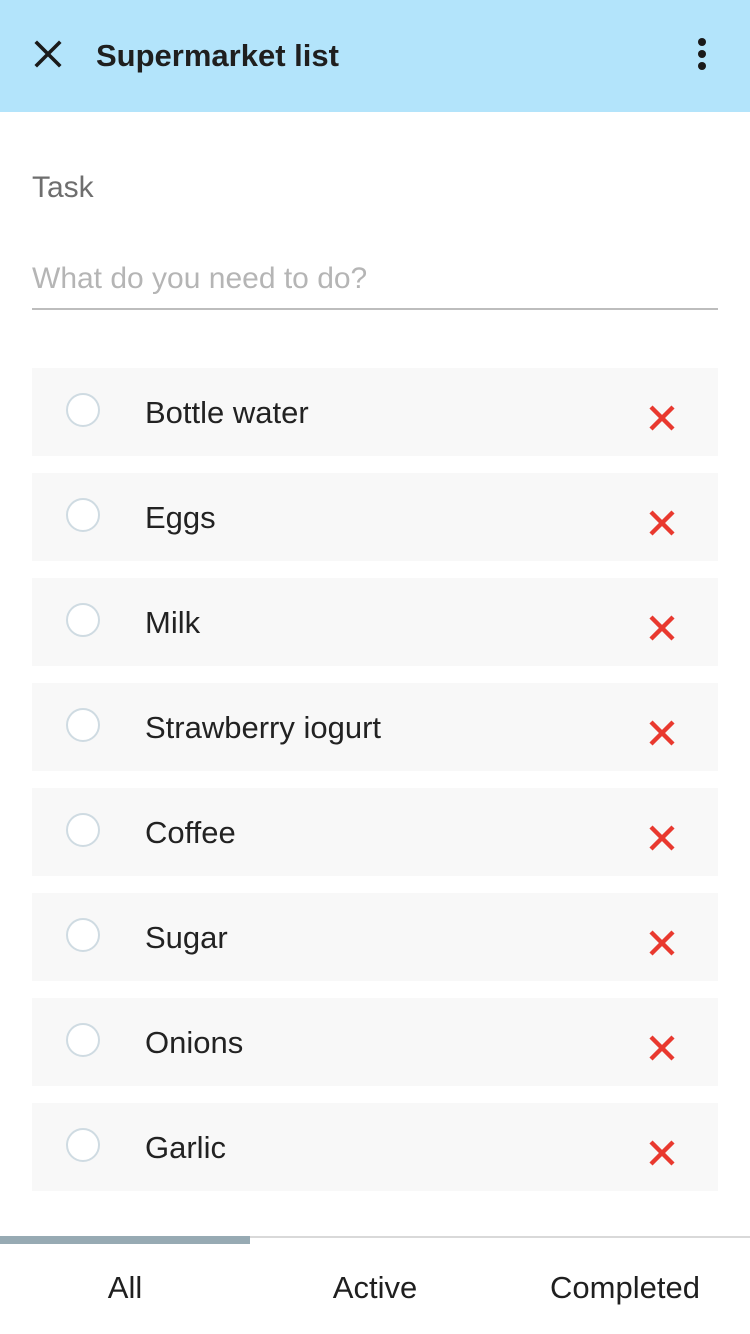 This screenshot has height=1334, width=750. I want to click on tab-completed: Completed, so click(625, 1286).